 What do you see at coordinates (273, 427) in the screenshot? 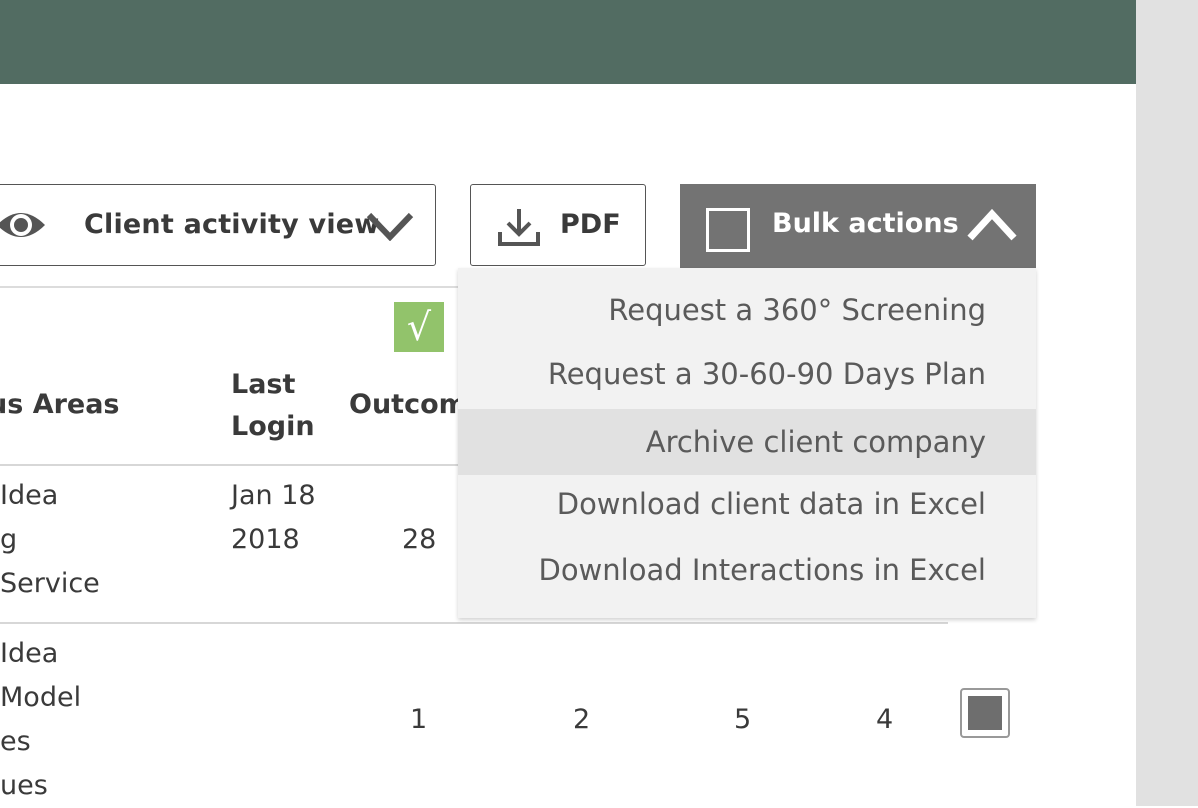
I see `header-last-login-line2: Login` at bounding box center [273, 427].